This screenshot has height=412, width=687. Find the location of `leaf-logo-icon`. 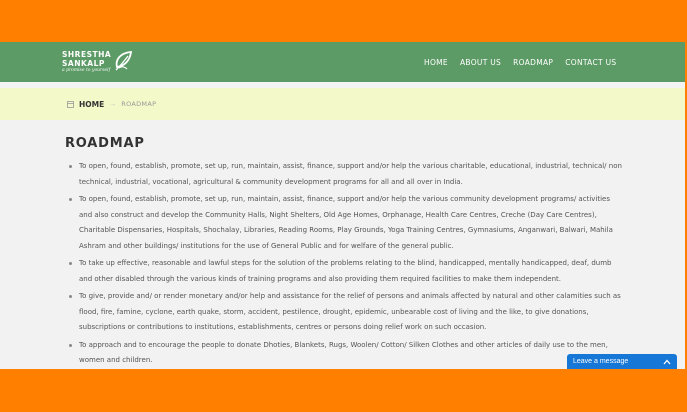

leaf-logo-icon is located at coordinates (124, 60).